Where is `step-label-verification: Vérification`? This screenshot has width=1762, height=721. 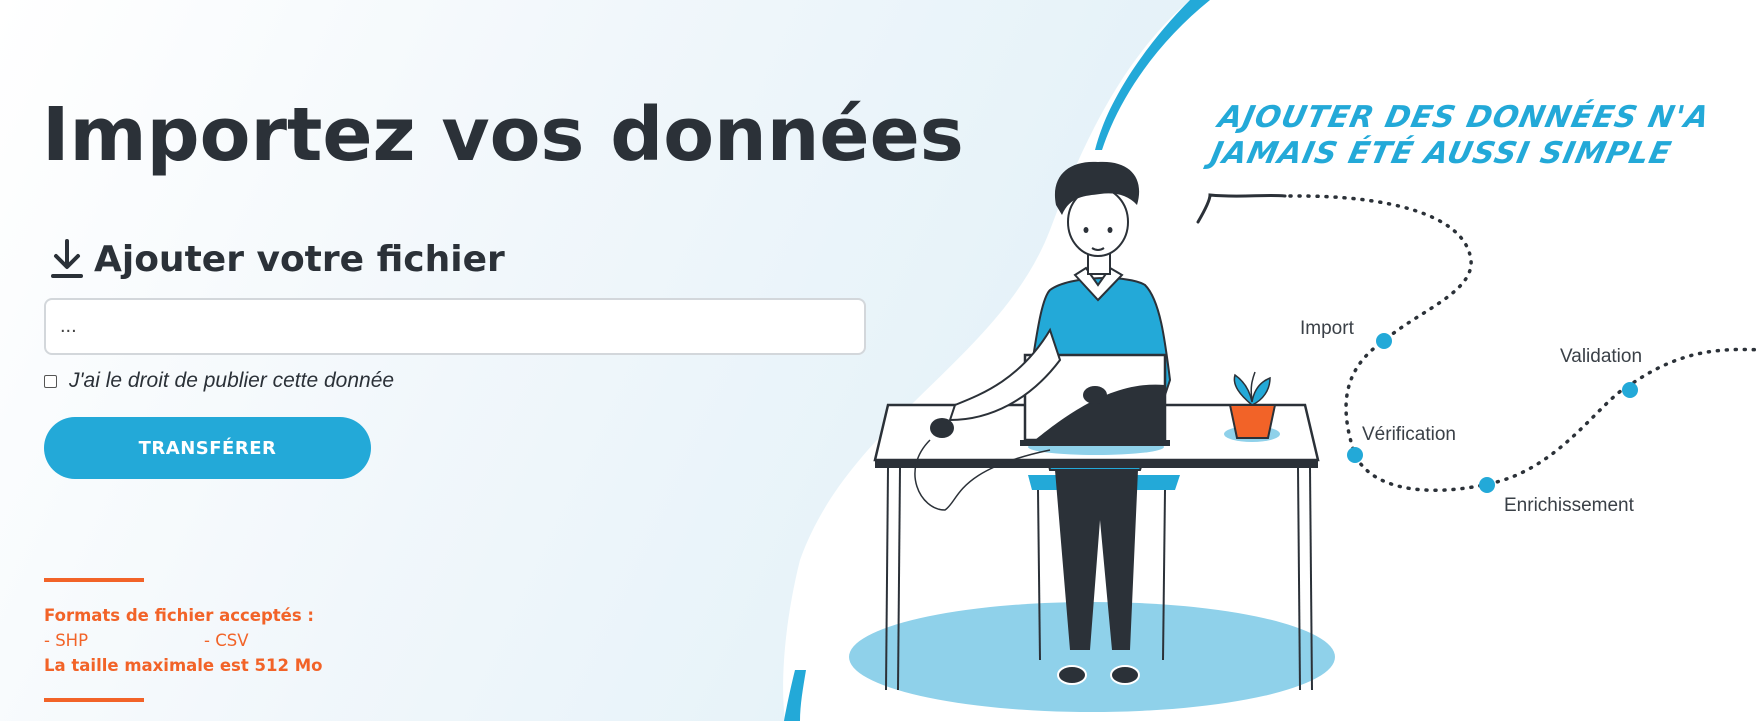 step-label-verification: Vérification is located at coordinates (1409, 434).